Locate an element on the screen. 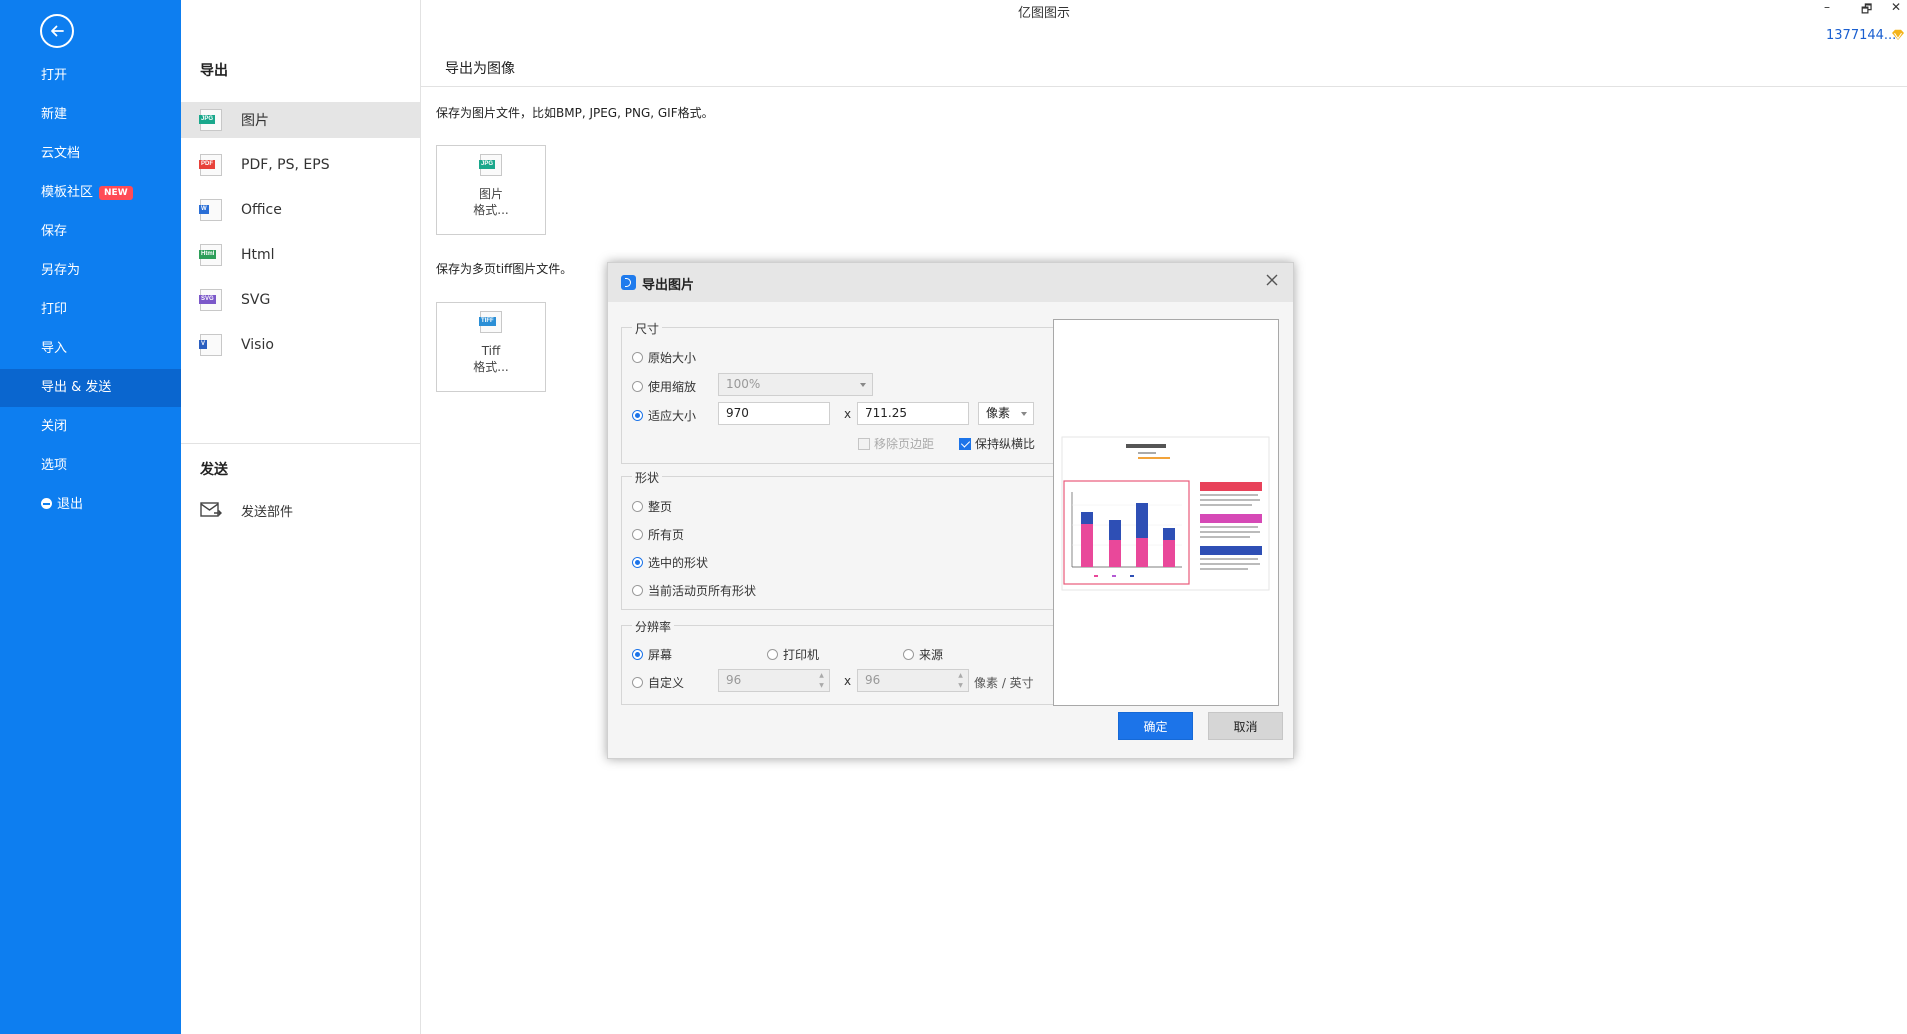 This screenshot has height=1034, width=1907. sidebar-item-new: 新建 is located at coordinates (90, 115).